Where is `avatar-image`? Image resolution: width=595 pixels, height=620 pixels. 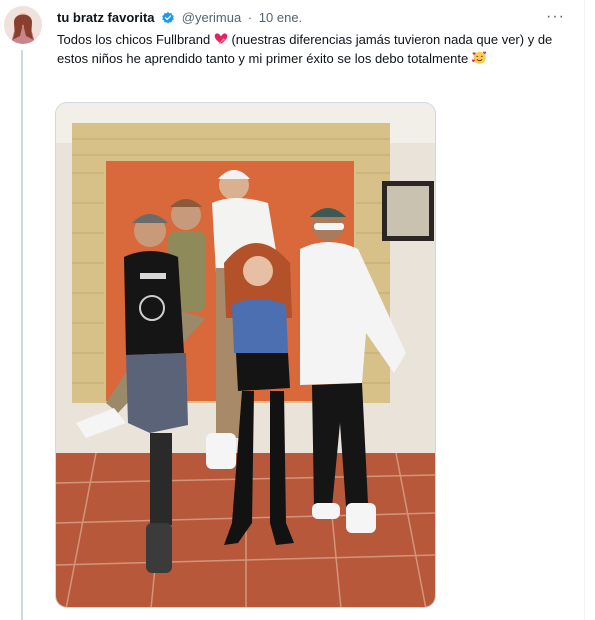
avatar-image is located at coordinates (23, 25).